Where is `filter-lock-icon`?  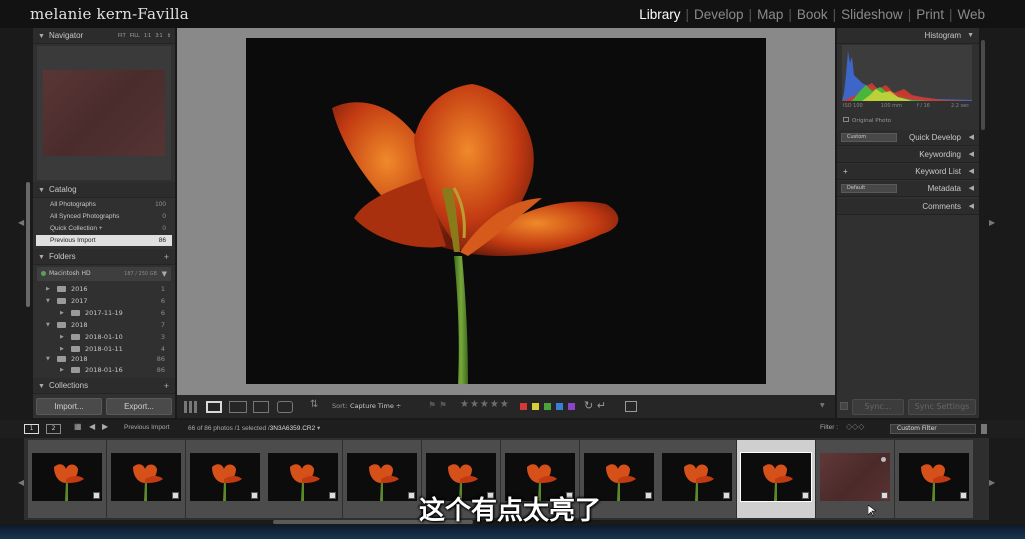 filter-lock-icon is located at coordinates (984, 429).